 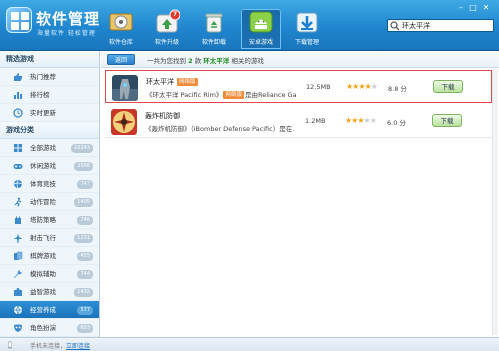 What do you see at coordinates (19, 20) in the screenshot?
I see `app-logo-icon` at bounding box center [19, 20].